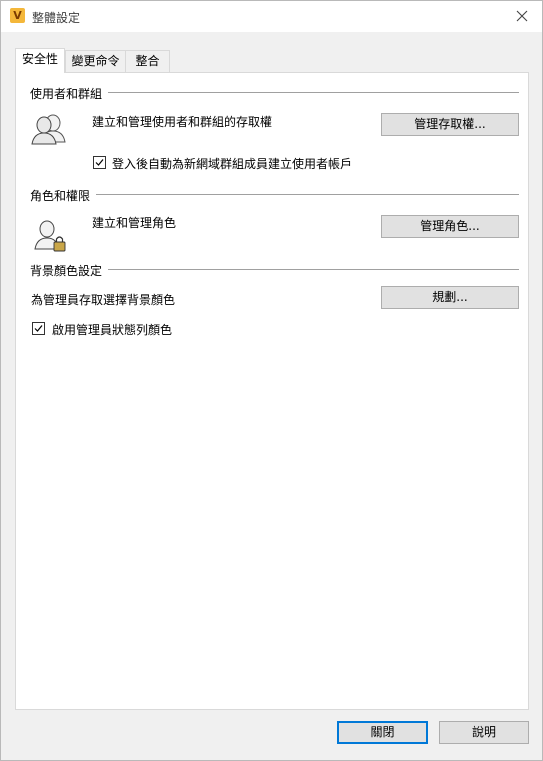 This screenshot has height=761, width=543. I want to click on background-color-description: 為管理員存取選擇背景顏色, so click(103, 300).